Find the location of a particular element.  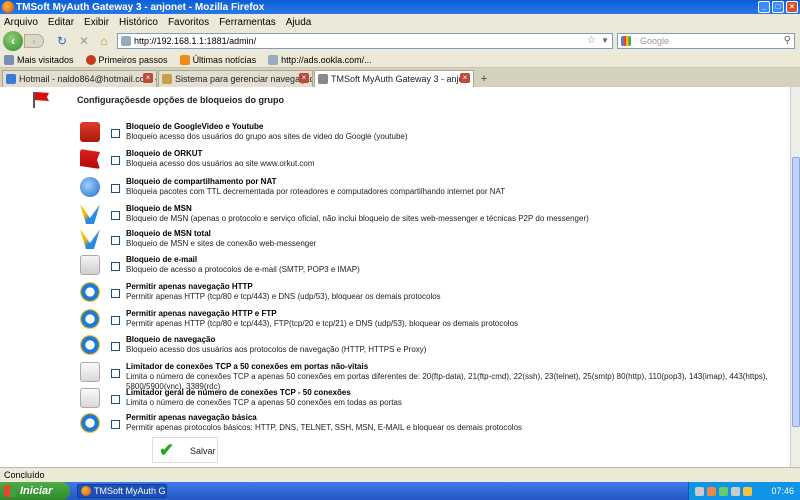

home-icon: ⌂ is located at coordinates (104, 41).